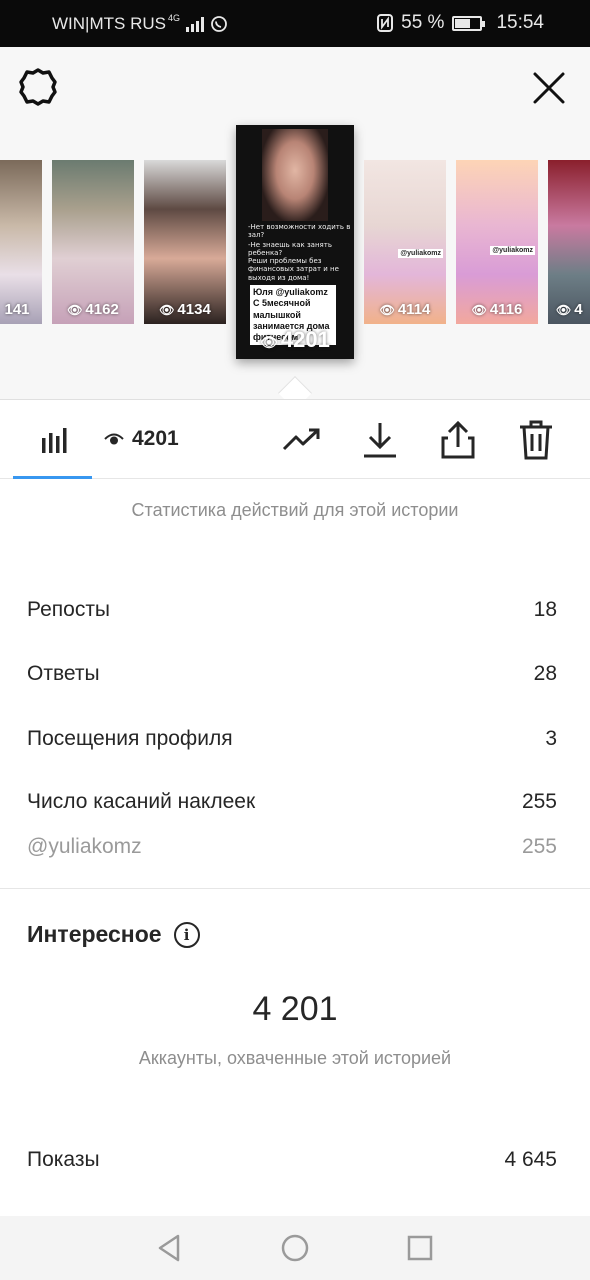 The width and height of the screenshot is (590, 1280). I want to click on discovery-section-title: Интересное i, so click(113, 934).